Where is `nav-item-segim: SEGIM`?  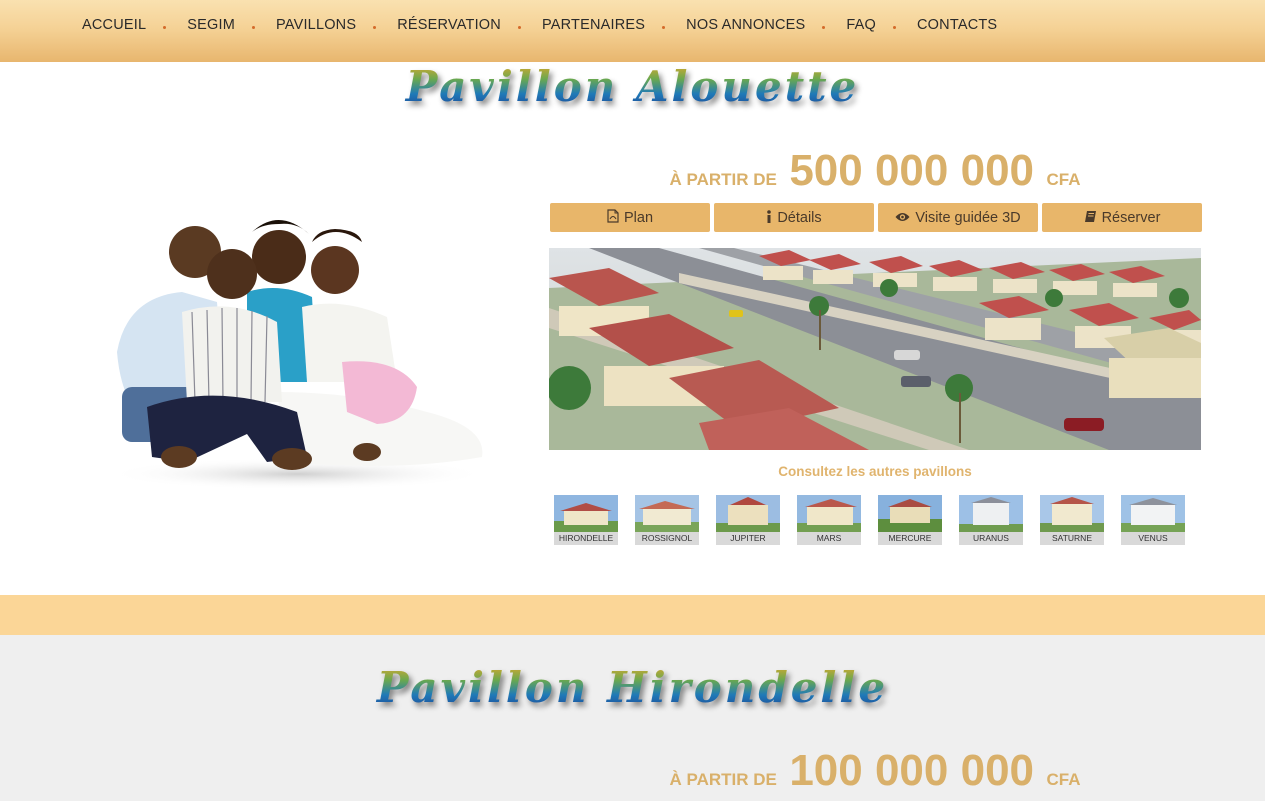 nav-item-segim: SEGIM is located at coordinates (211, 25).